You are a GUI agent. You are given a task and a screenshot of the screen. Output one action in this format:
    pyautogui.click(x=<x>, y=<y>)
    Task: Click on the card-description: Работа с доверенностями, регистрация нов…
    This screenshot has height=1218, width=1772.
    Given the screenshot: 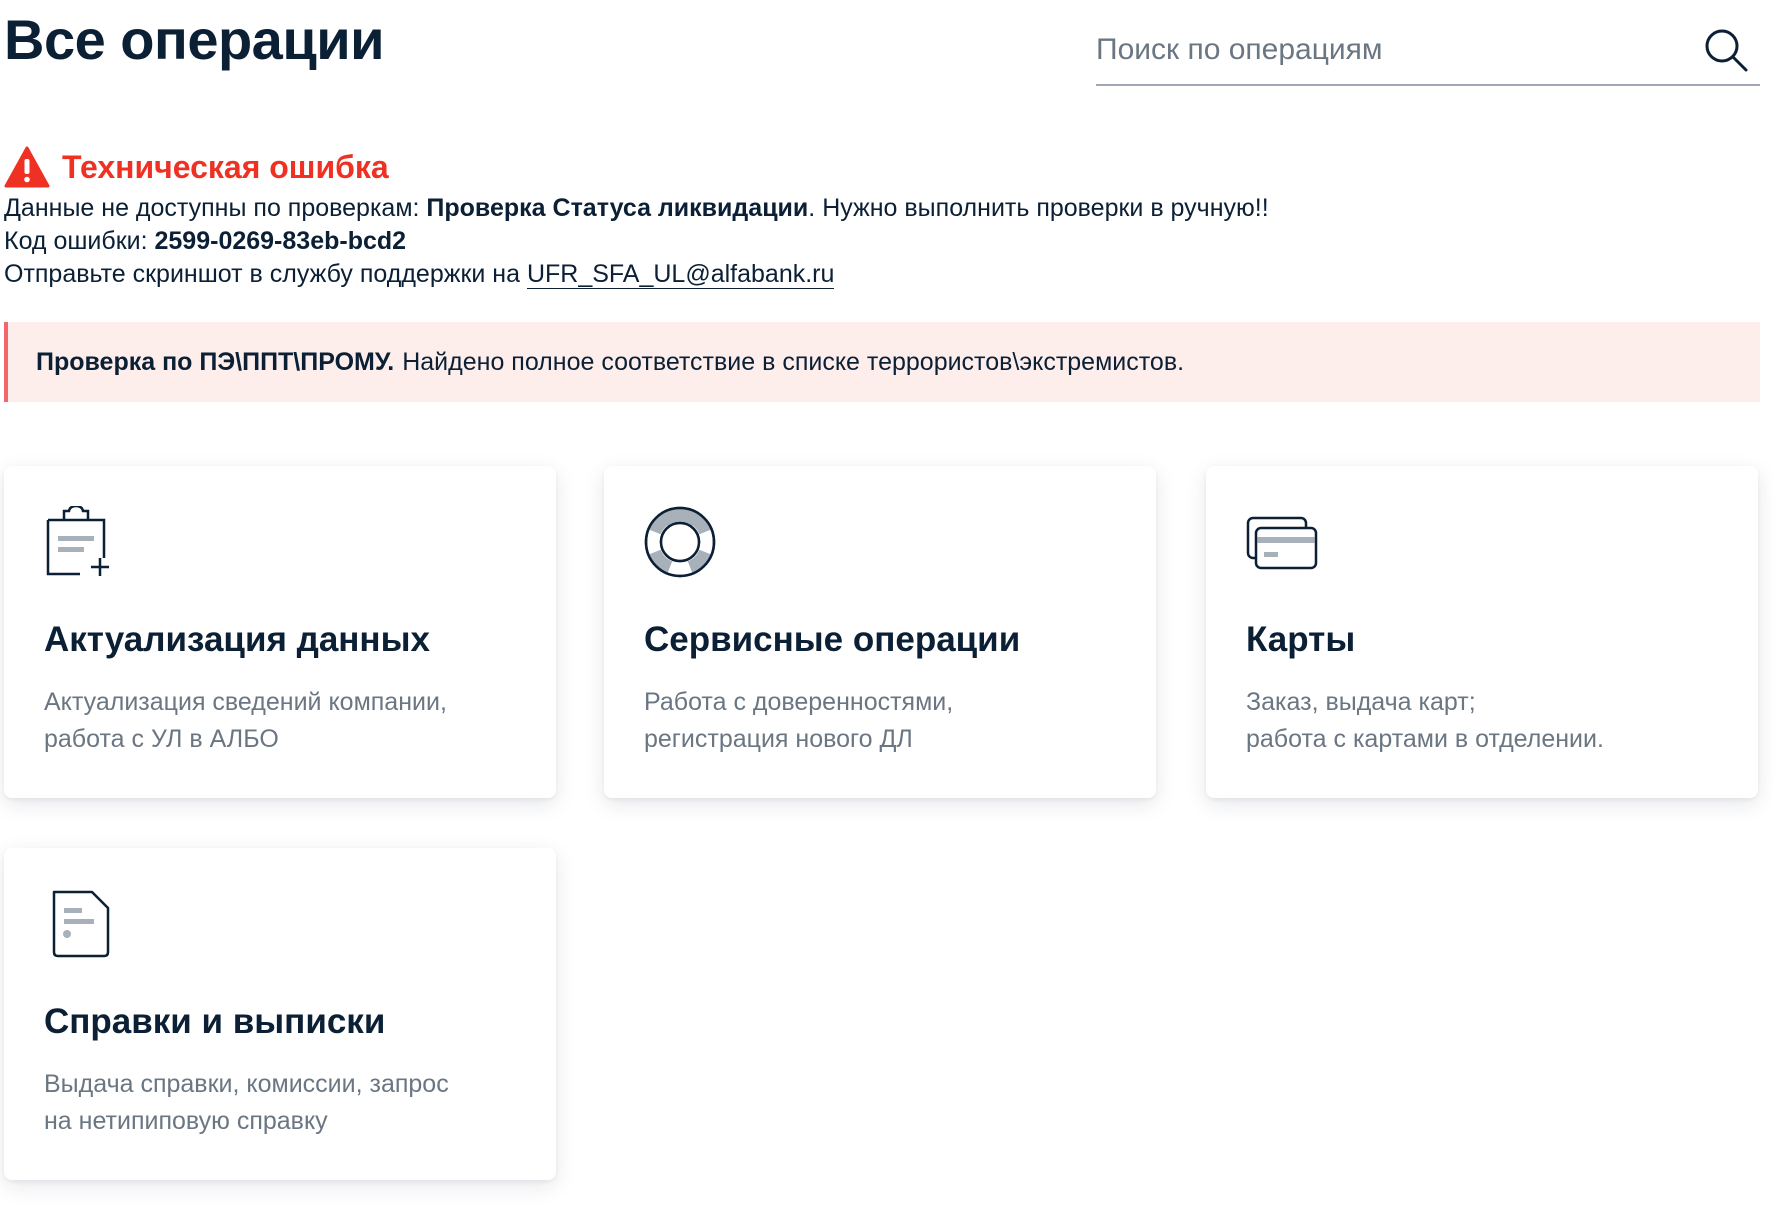 What is the action you would take?
    pyautogui.click(x=880, y=721)
    